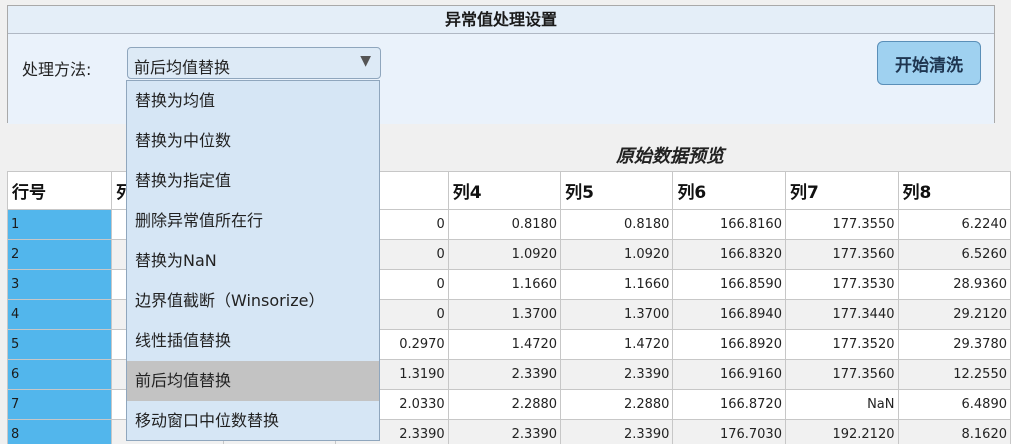 This screenshot has width=1011, height=444. I want to click on table-cell: 6.2240, so click(954, 224).